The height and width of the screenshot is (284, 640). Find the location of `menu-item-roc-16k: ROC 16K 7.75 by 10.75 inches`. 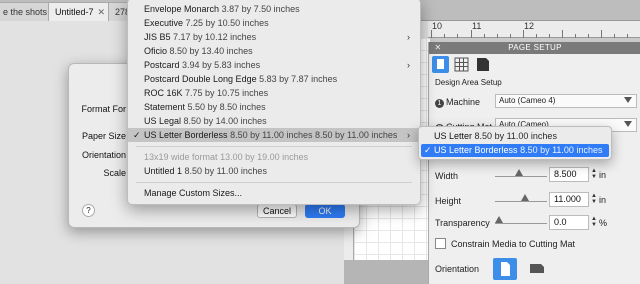

menu-item-roc-16k: ROC 16K 7.75 by 10.75 inches is located at coordinates (274, 93).